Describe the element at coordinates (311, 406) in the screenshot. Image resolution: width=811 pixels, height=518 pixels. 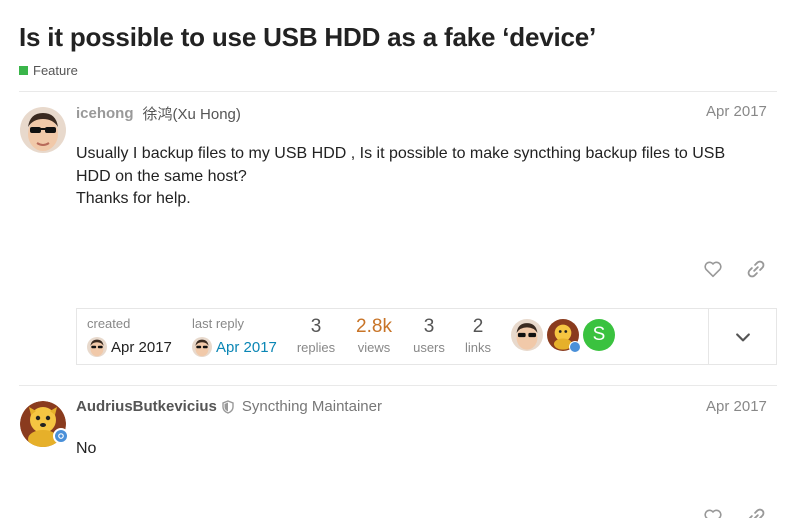
I see `user-title: Syncthing Maintainer` at that location.